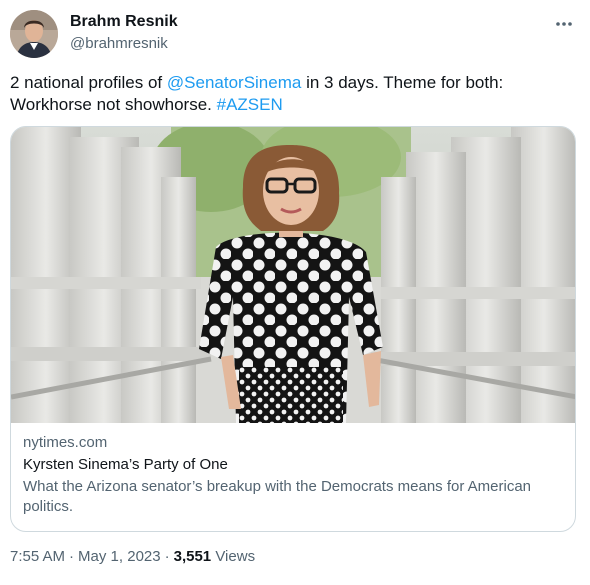  What do you see at coordinates (235, 556) in the screenshot?
I see `views-label: Views` at bounding box center [235, 556].